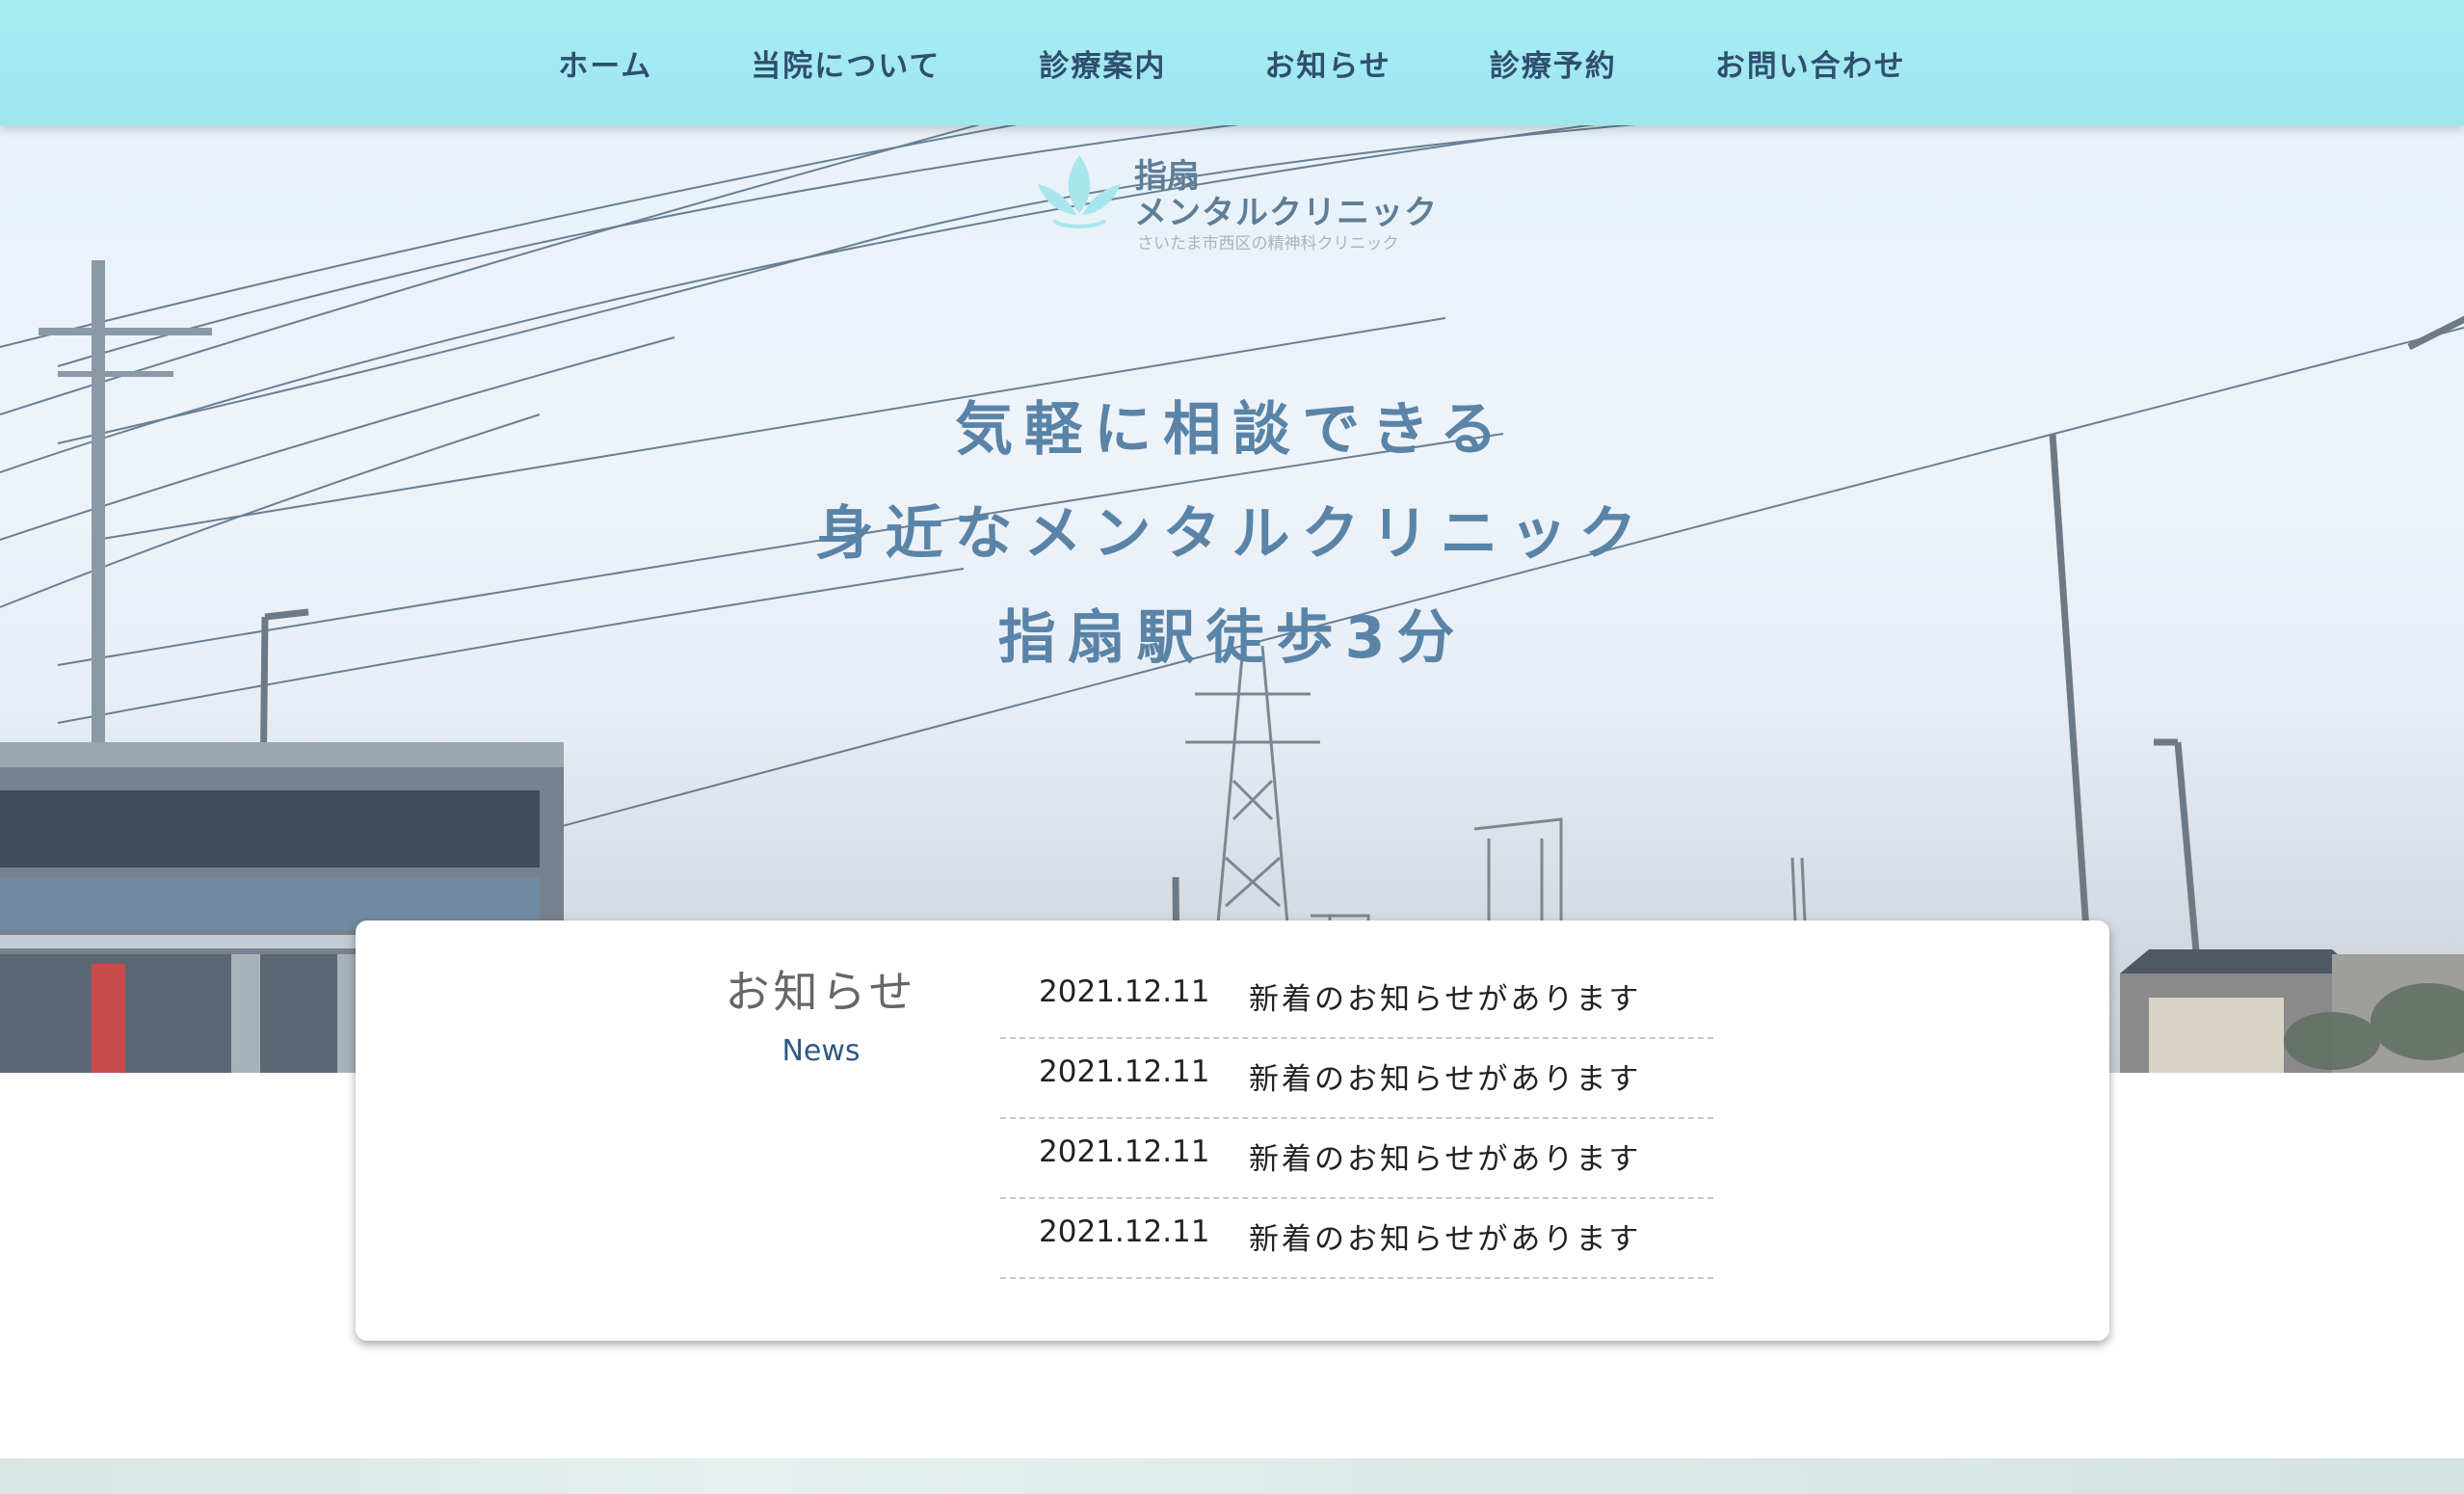 The width and height of the screenshot is (2464, 1494). Describe the element at coordinates (1286, 213) in the screenshot. I see `logo-name-line2: メンタルクリニック` at that location.